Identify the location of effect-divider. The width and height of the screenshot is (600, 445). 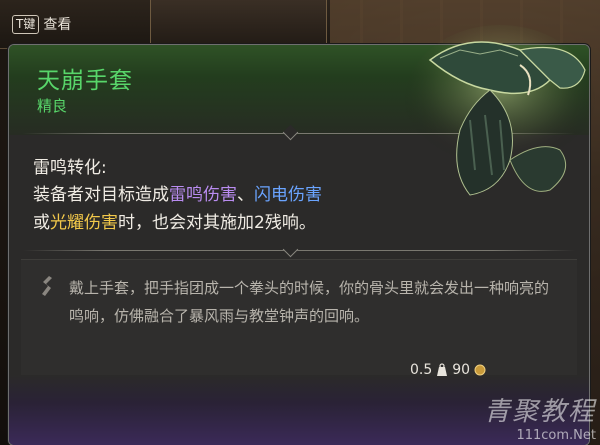
(299, 250).